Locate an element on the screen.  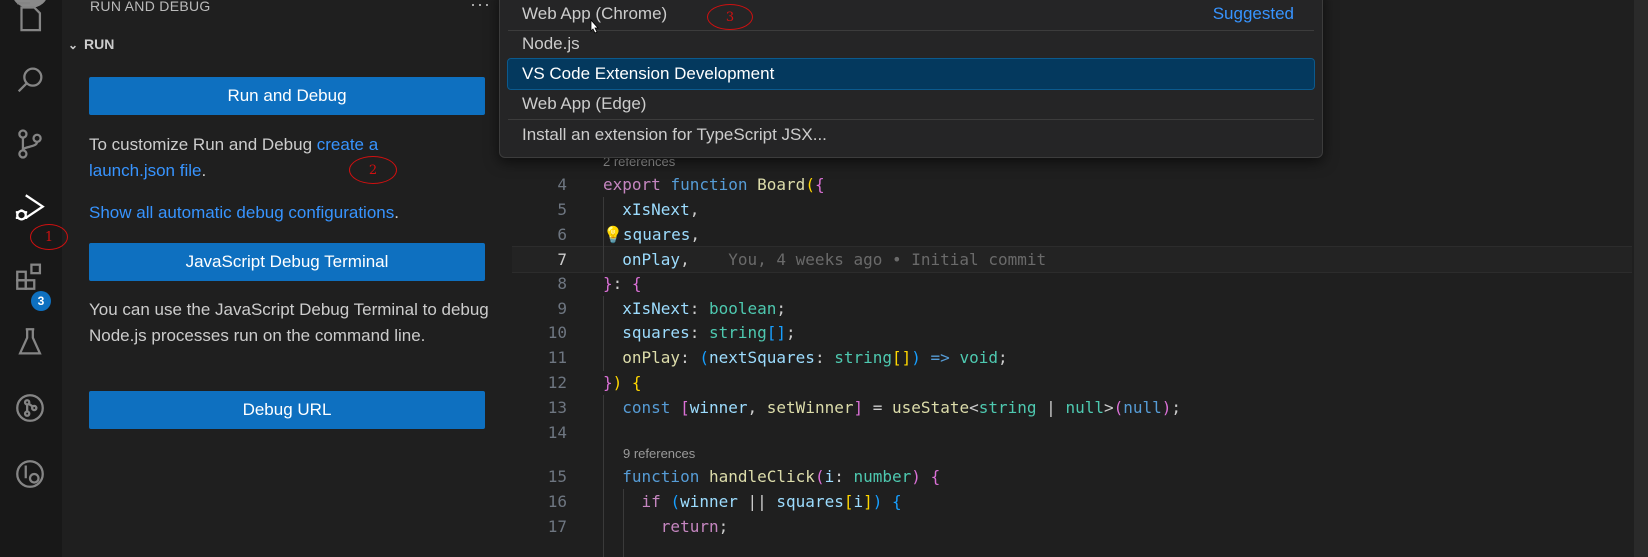
section-label: RUN is located at coordinates (99, 44).